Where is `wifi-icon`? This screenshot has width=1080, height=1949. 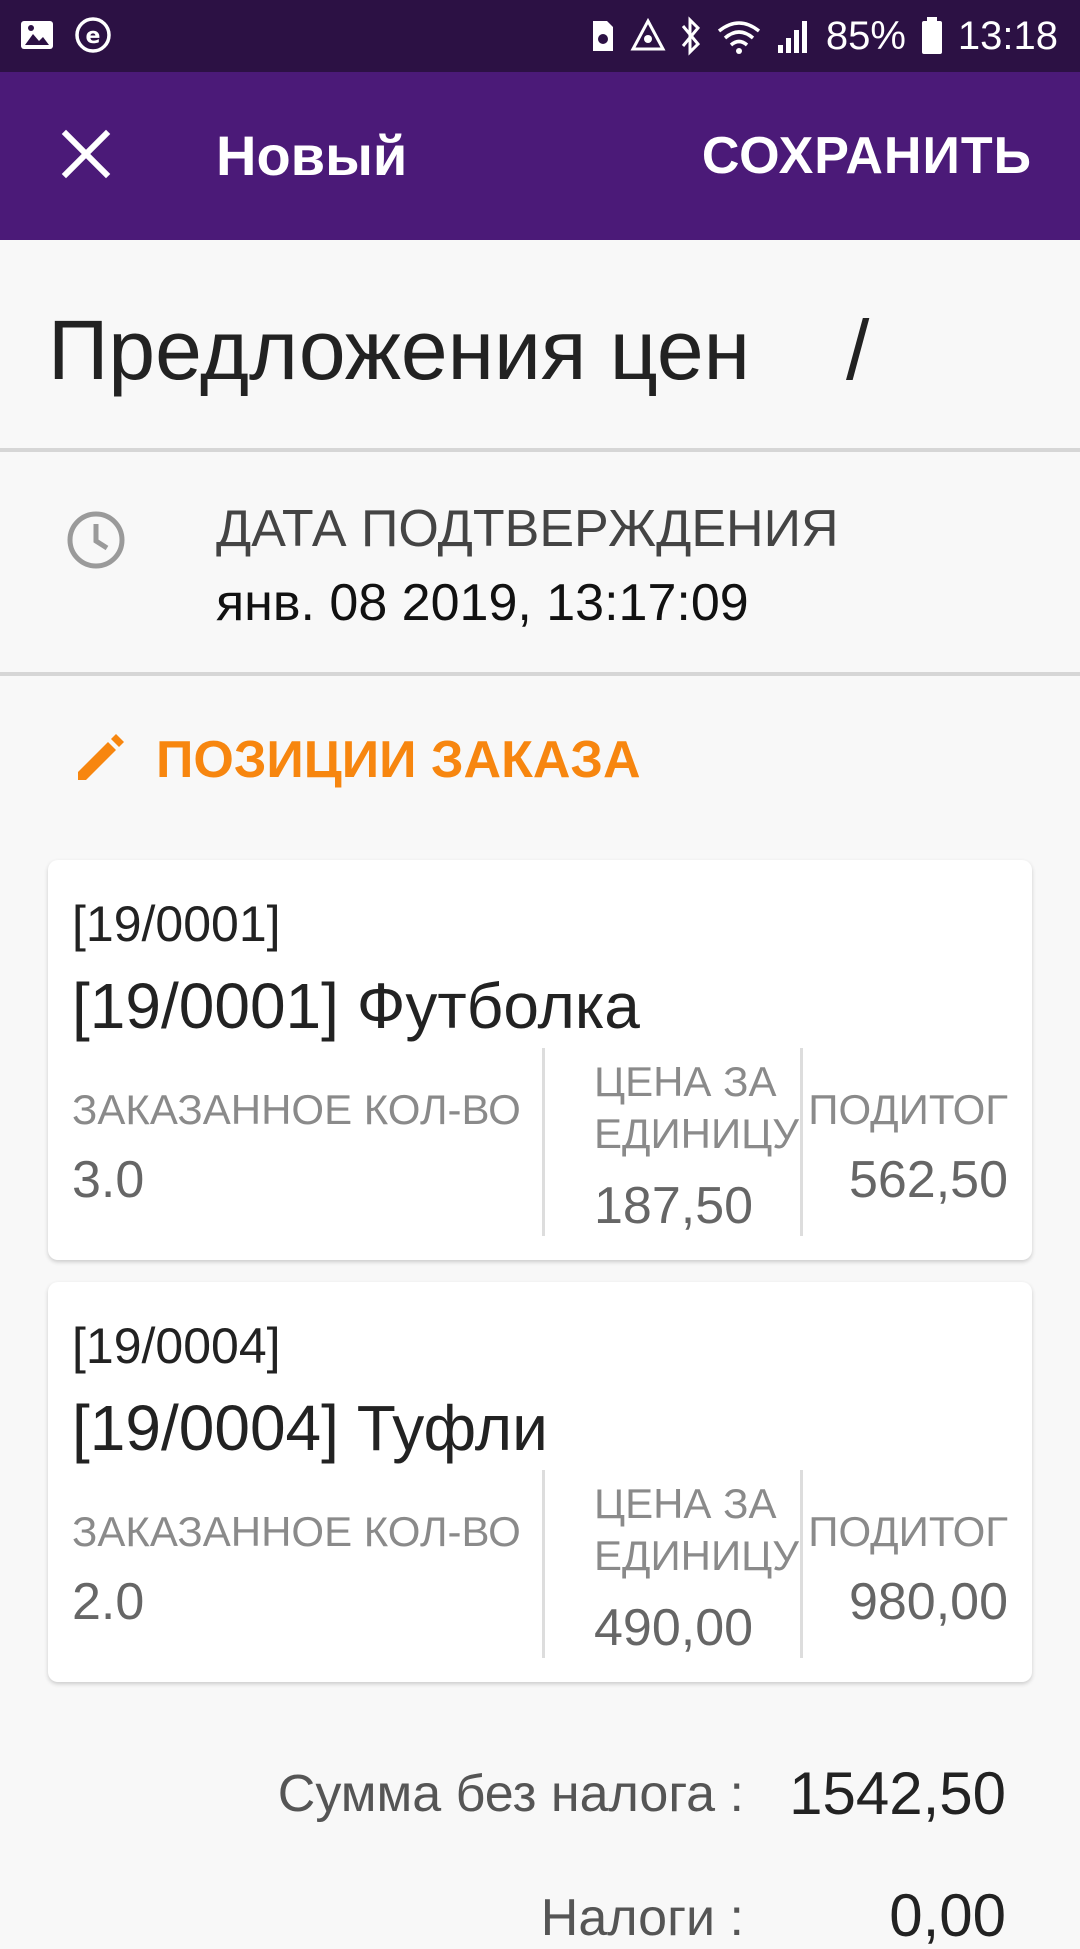
wifi-icon is located at coordinates (738, 37).